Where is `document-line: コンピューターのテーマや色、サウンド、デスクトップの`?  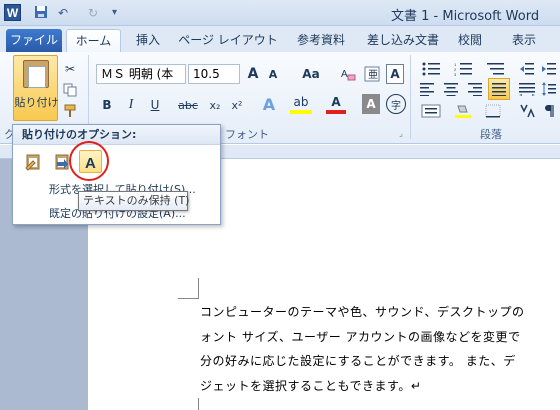 document-line: コンピューターのテーマや色、サウンド、デスクトップの is located at coordinates (362, 311).